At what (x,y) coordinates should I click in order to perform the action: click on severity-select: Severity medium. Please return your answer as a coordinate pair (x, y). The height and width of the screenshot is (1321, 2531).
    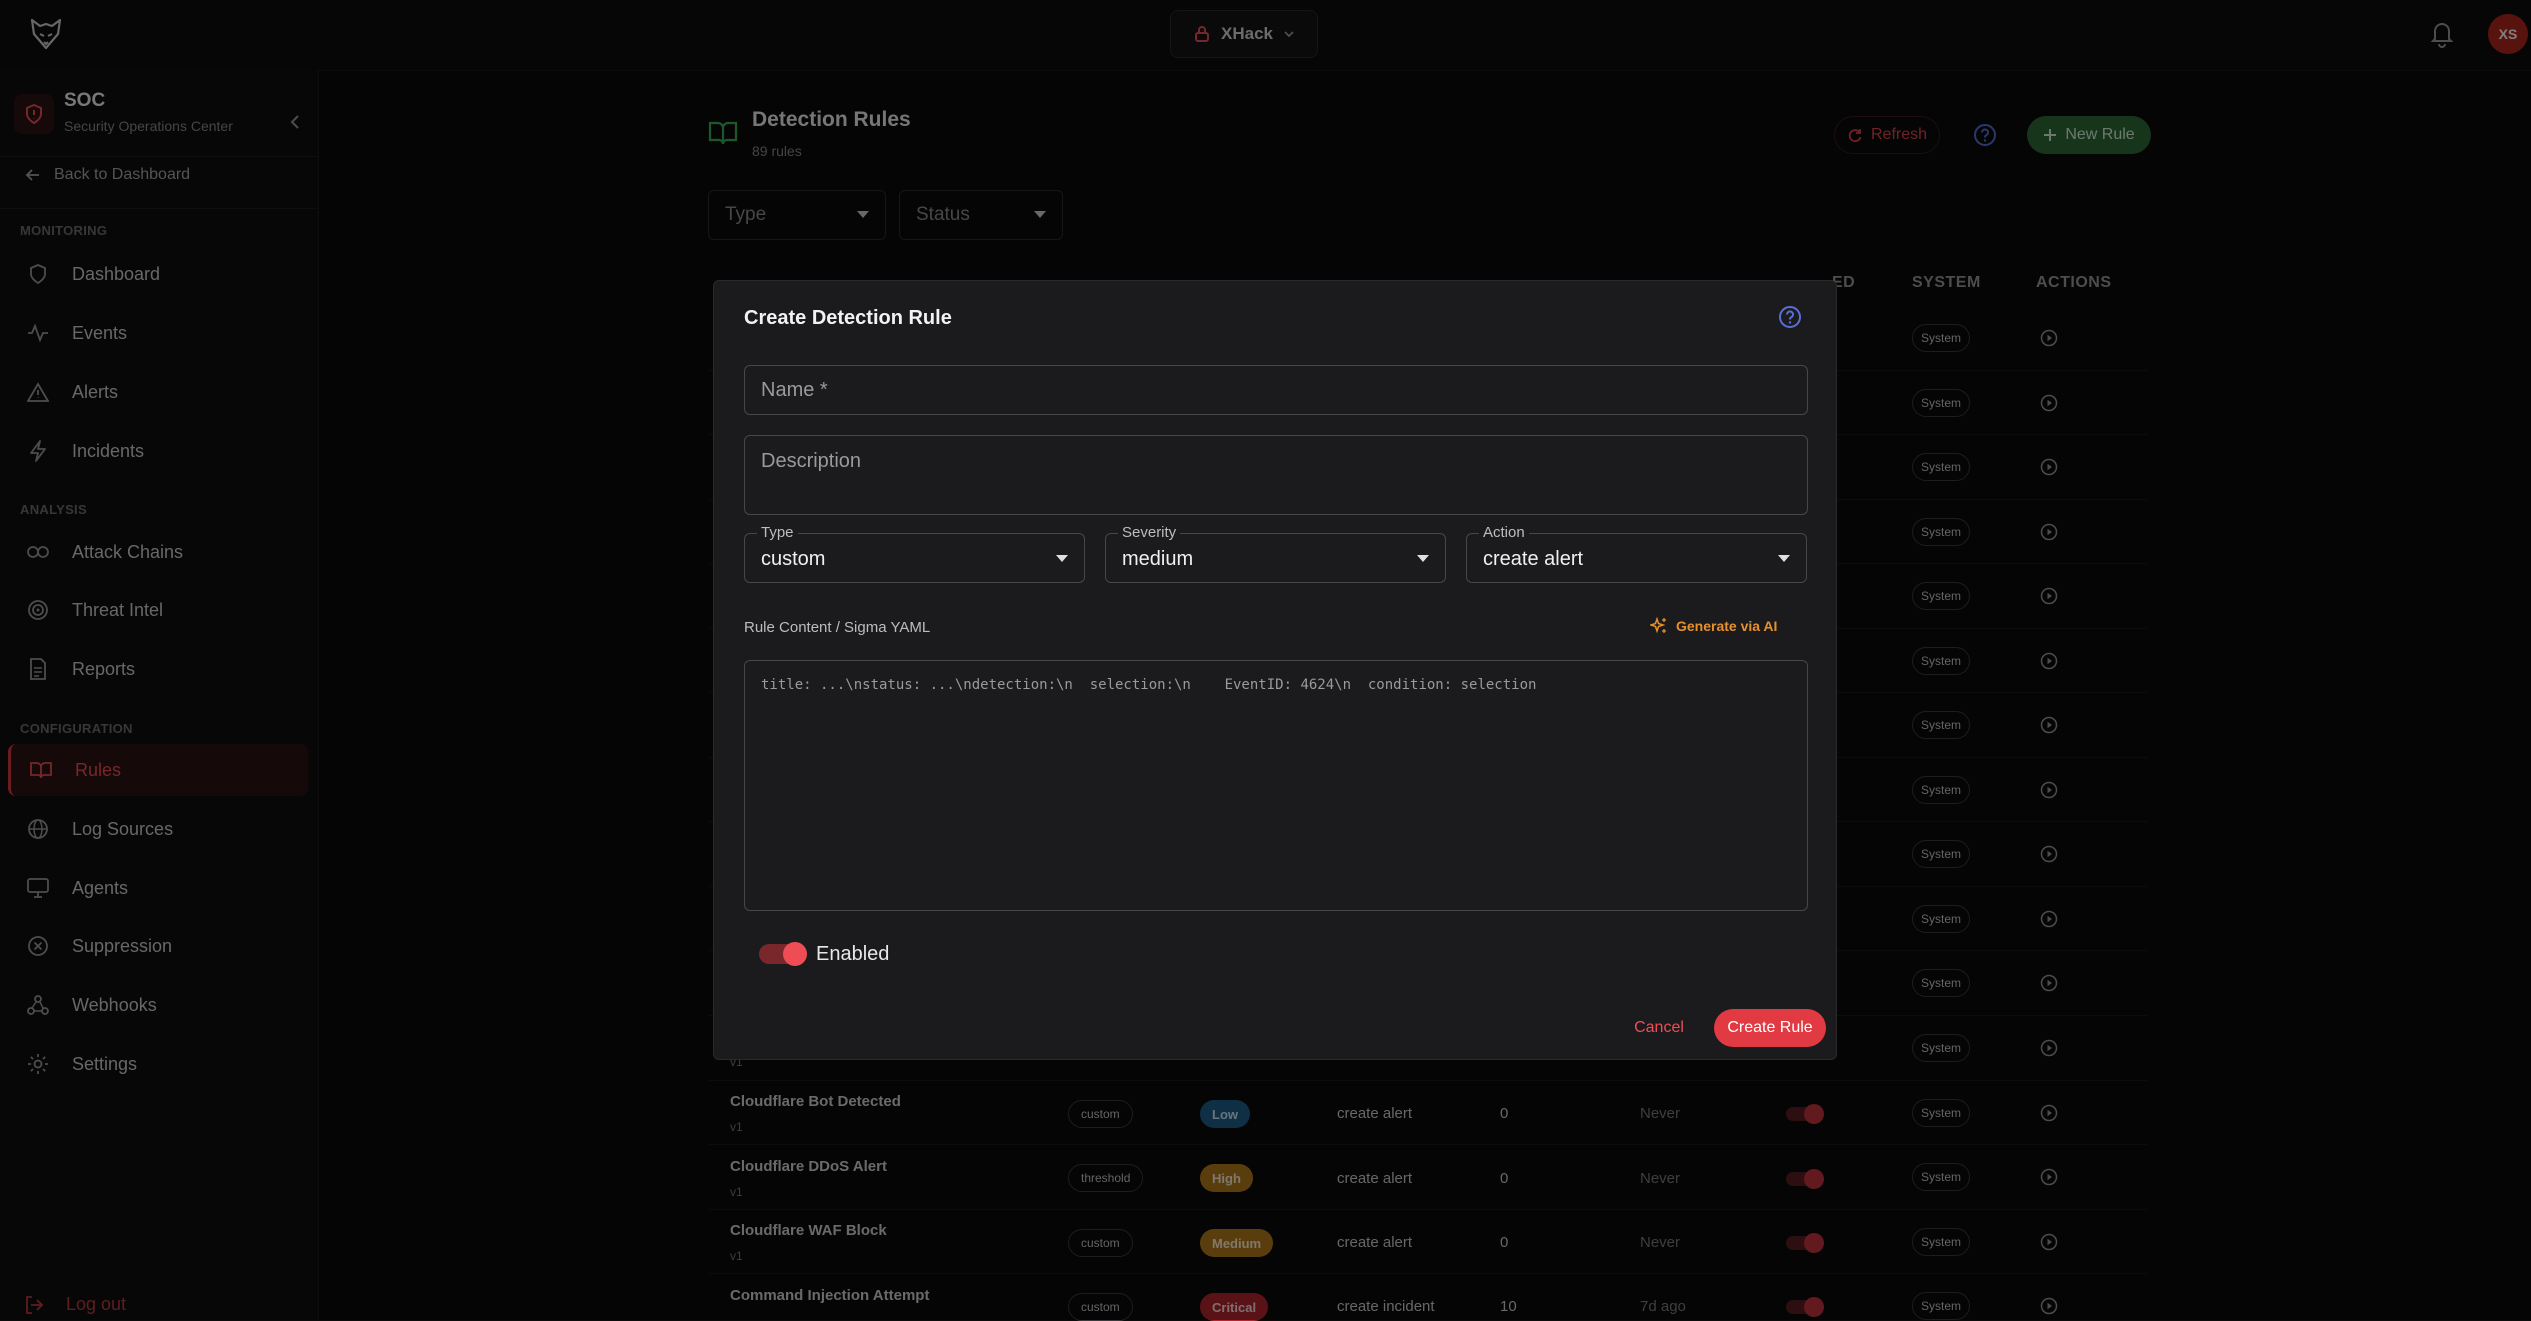
    Looking at the image, I should click on (1275, 553).